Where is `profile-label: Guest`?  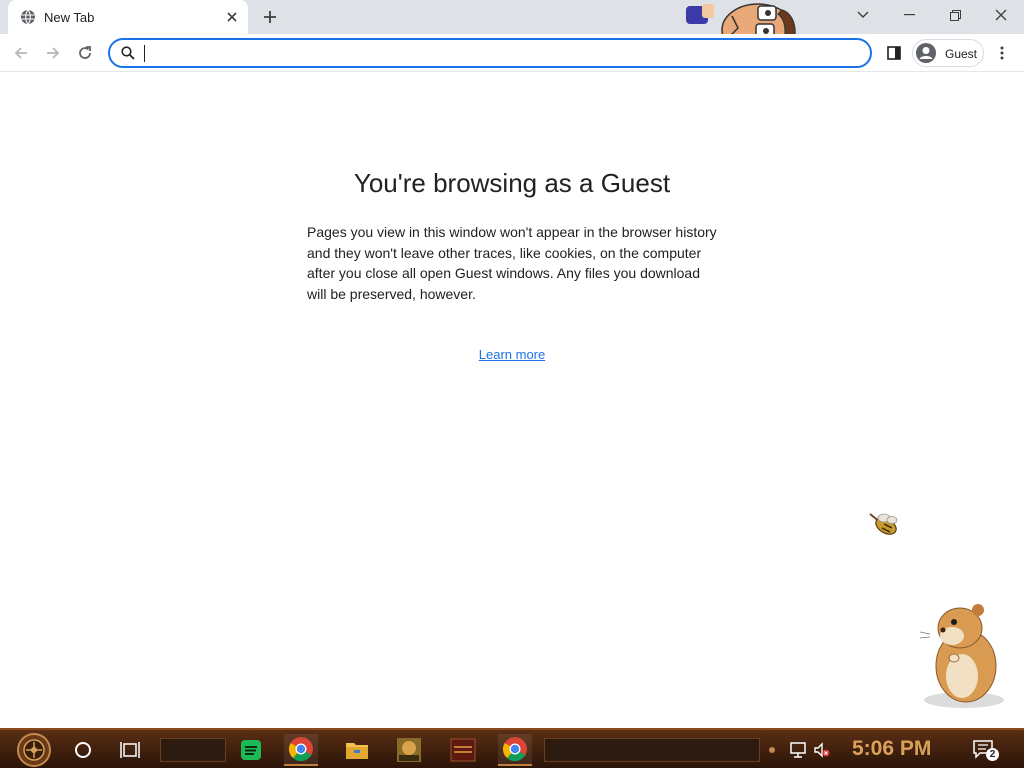
profile-label: Guest is located at coordinates (961, 54).